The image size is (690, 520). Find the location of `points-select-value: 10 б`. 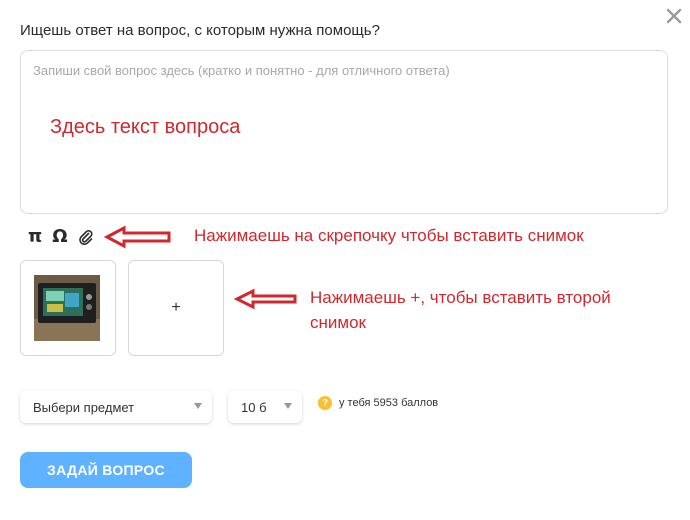

points-select-value: 10 б is located at coordinates (254, 407).